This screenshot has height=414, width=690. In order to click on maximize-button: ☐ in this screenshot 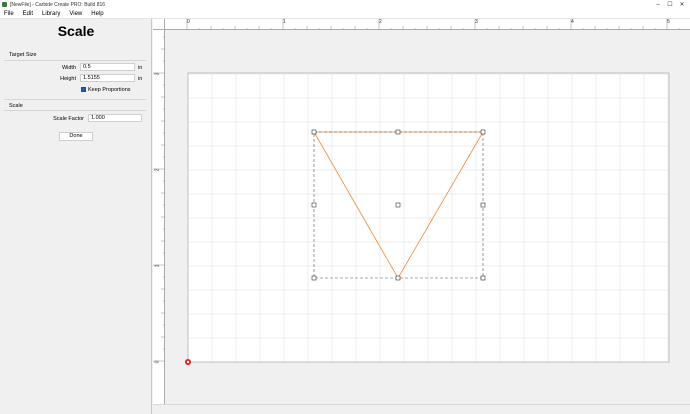, I will do `click(670, 4)`.